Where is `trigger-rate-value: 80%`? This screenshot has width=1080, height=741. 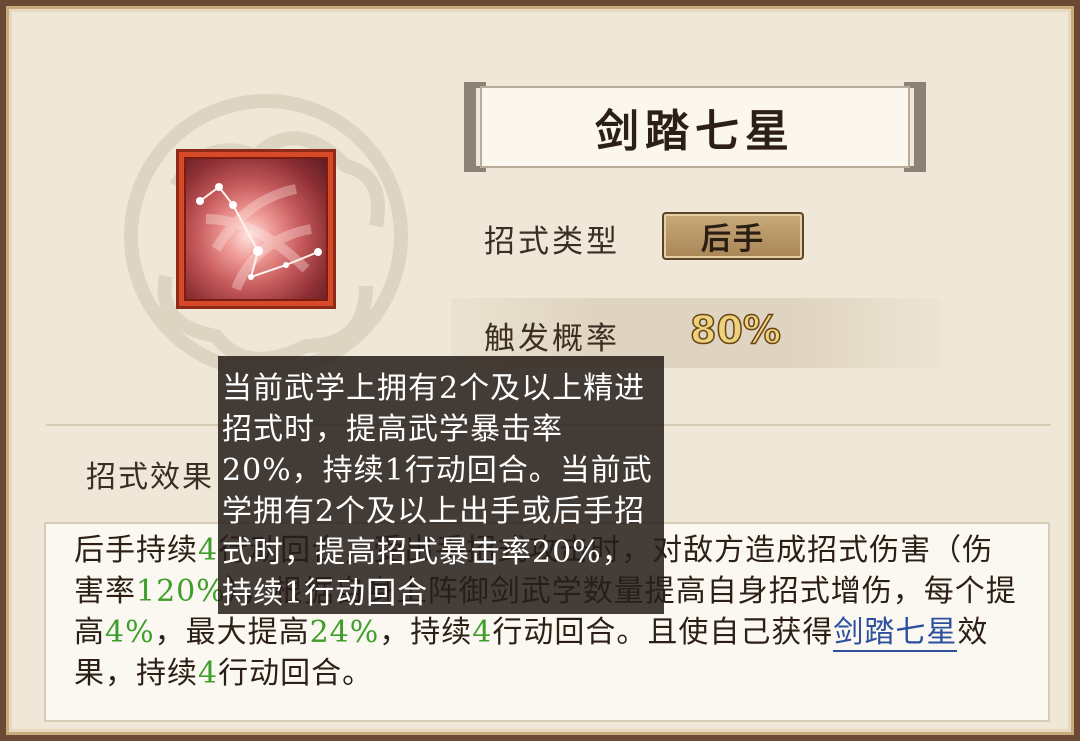 trigger-rate-value: 80% is located at coordinates (735, 330).